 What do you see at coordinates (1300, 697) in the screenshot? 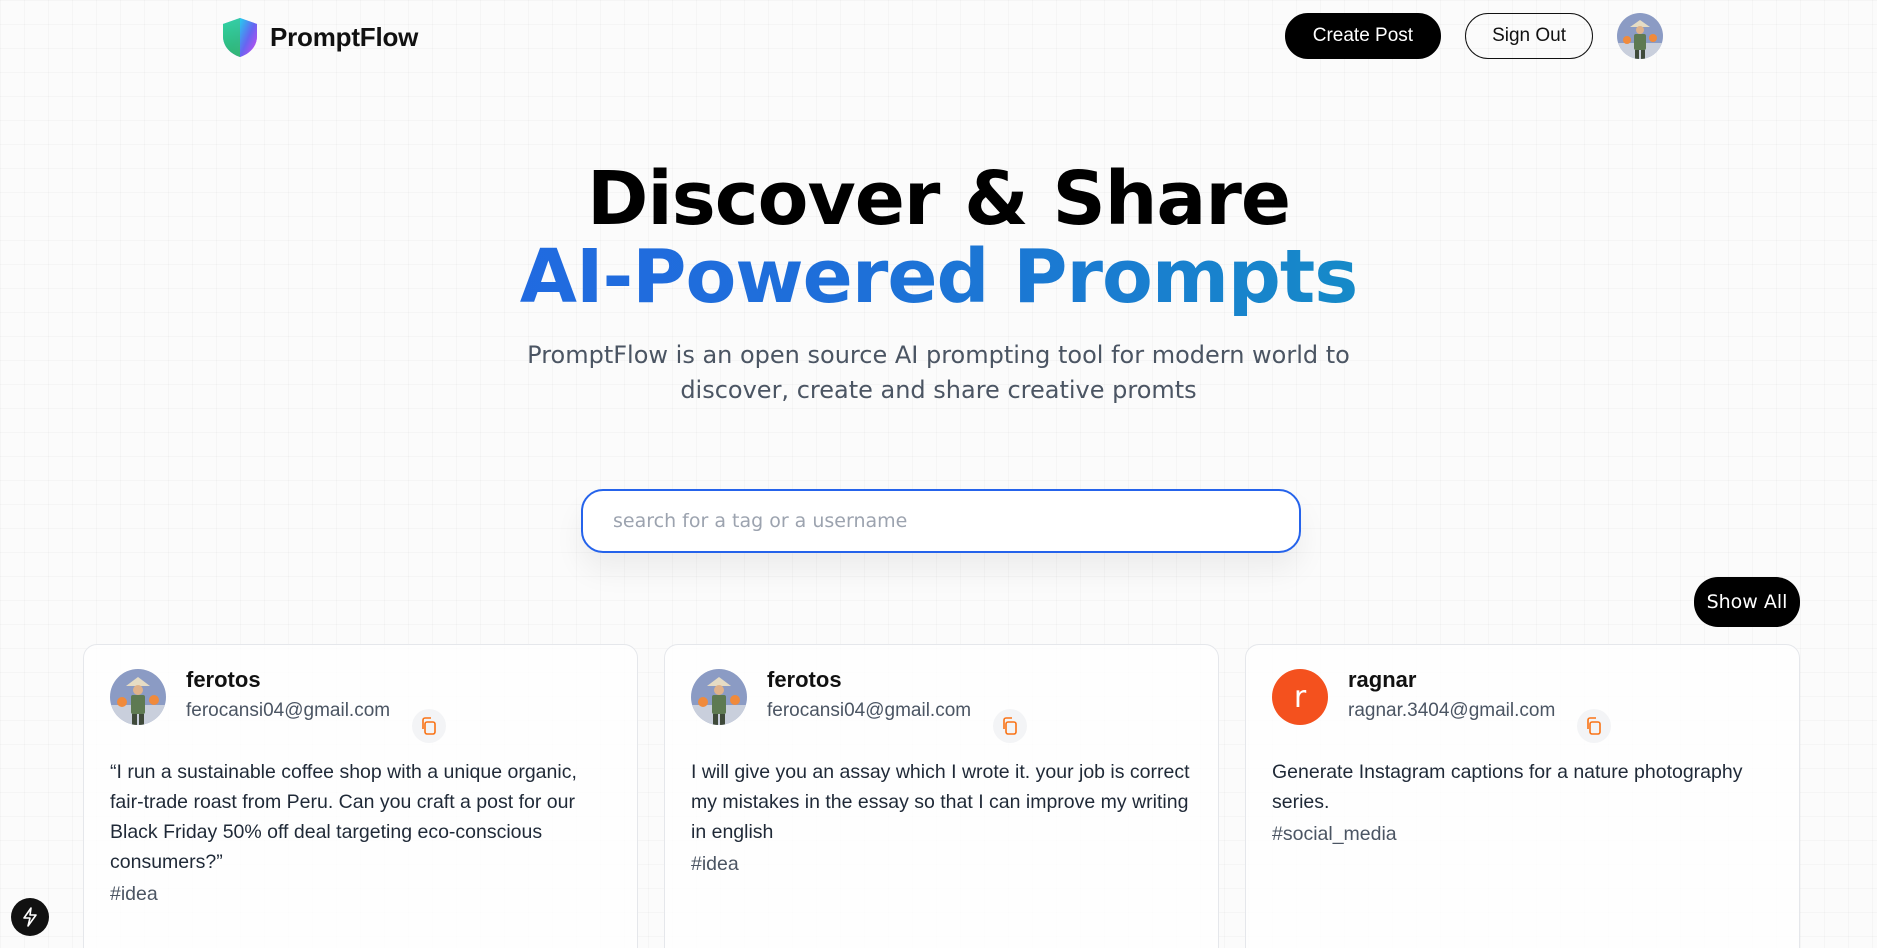
I see `user-letter-avatar: r` at bounding box center [1300, 697].